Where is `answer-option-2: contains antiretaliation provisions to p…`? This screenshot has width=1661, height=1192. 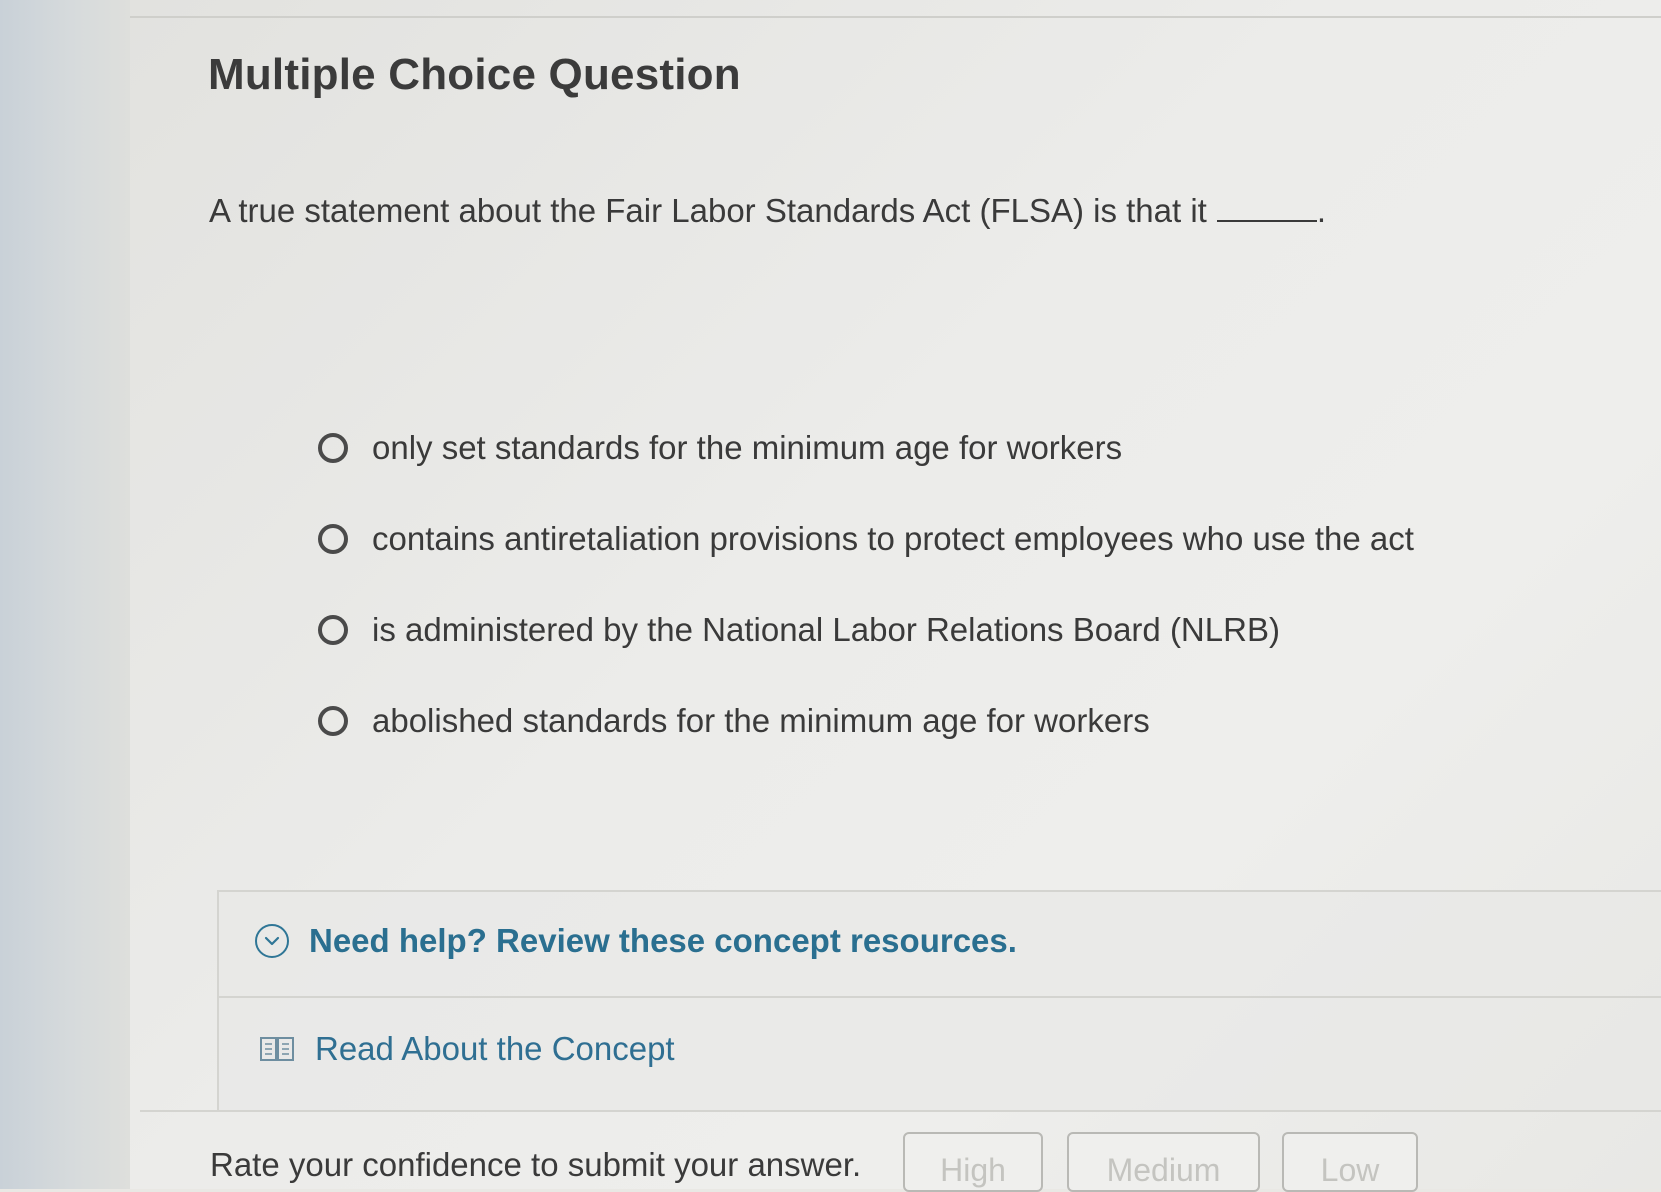 answer-option-2: contains antiretaliation provisions to p… is located at coordinates (943, 538).